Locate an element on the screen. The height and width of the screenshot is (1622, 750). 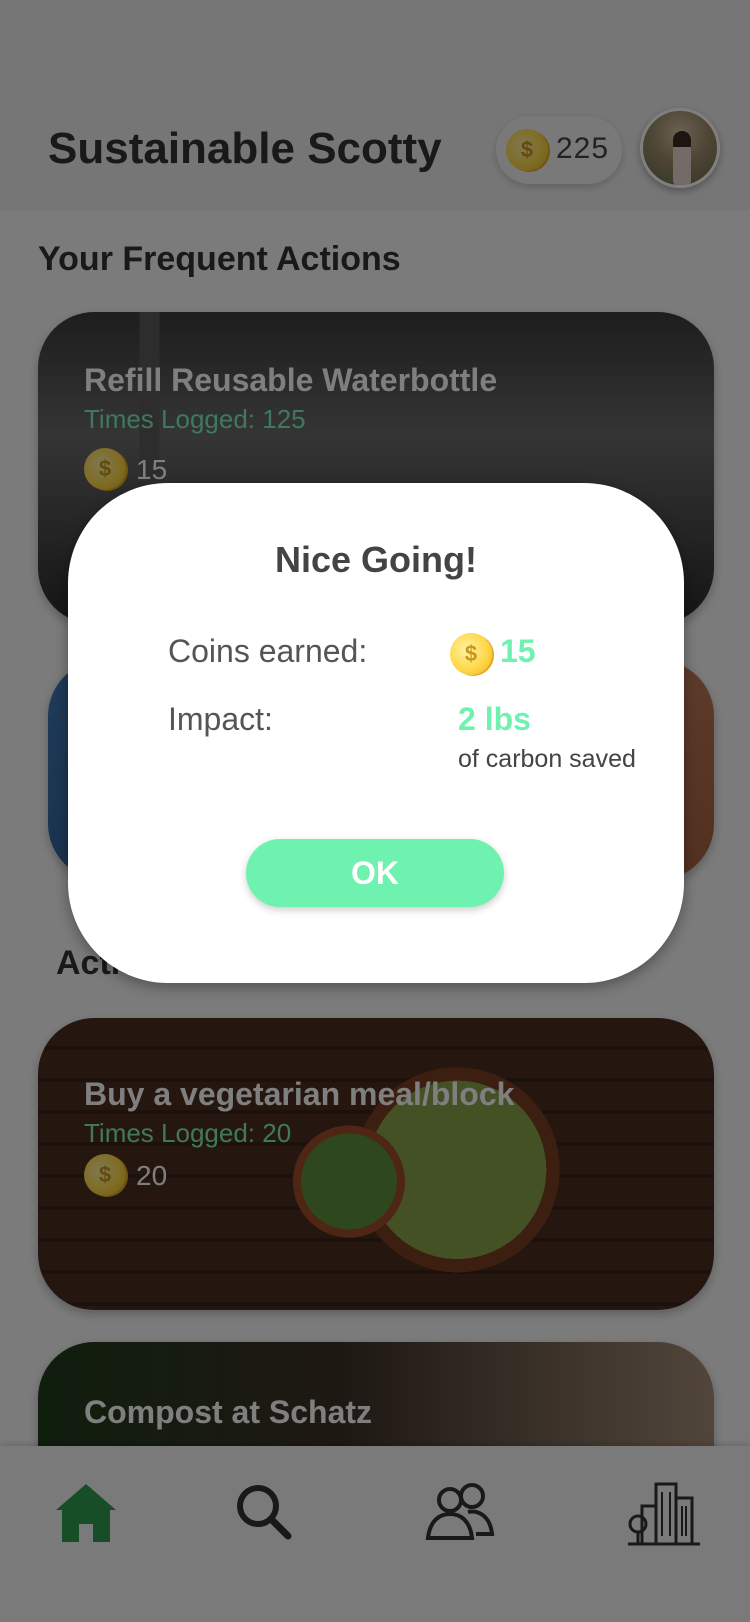
coin-icon: $ is located at coordinates (471, 654).